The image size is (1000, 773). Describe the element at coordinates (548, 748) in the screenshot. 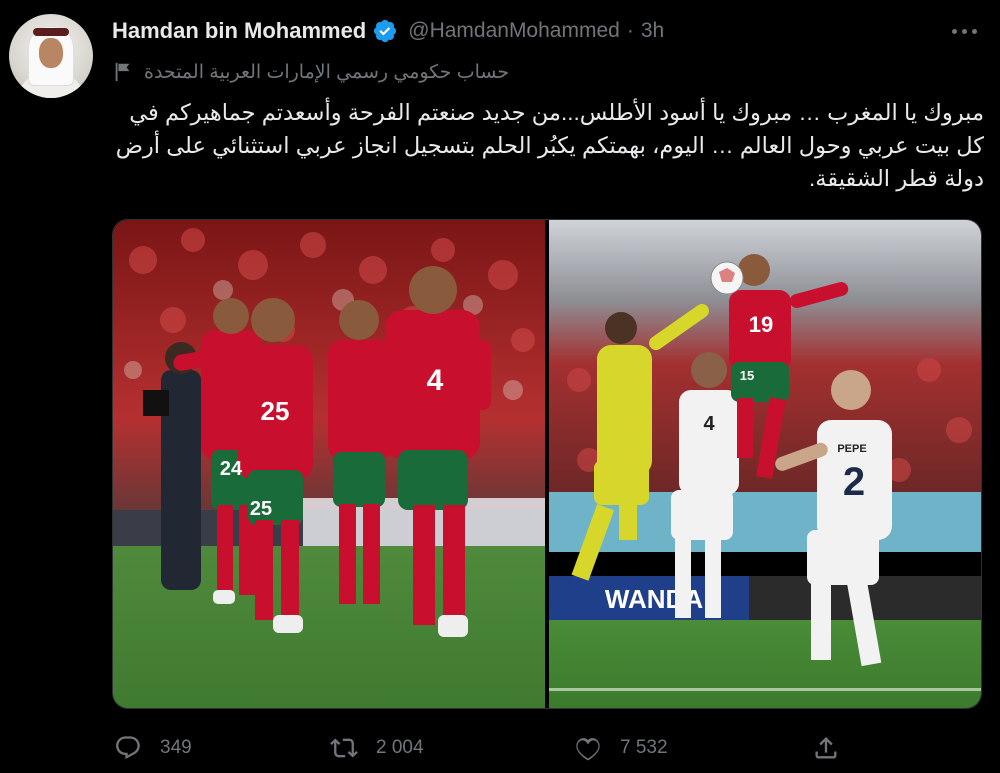

I see `tweet-actions: 349 2 004 7 532` at that location.